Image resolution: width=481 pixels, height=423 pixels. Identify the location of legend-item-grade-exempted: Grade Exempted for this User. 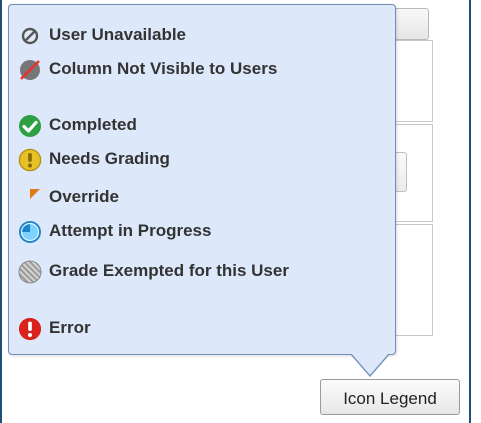
(158, 272).